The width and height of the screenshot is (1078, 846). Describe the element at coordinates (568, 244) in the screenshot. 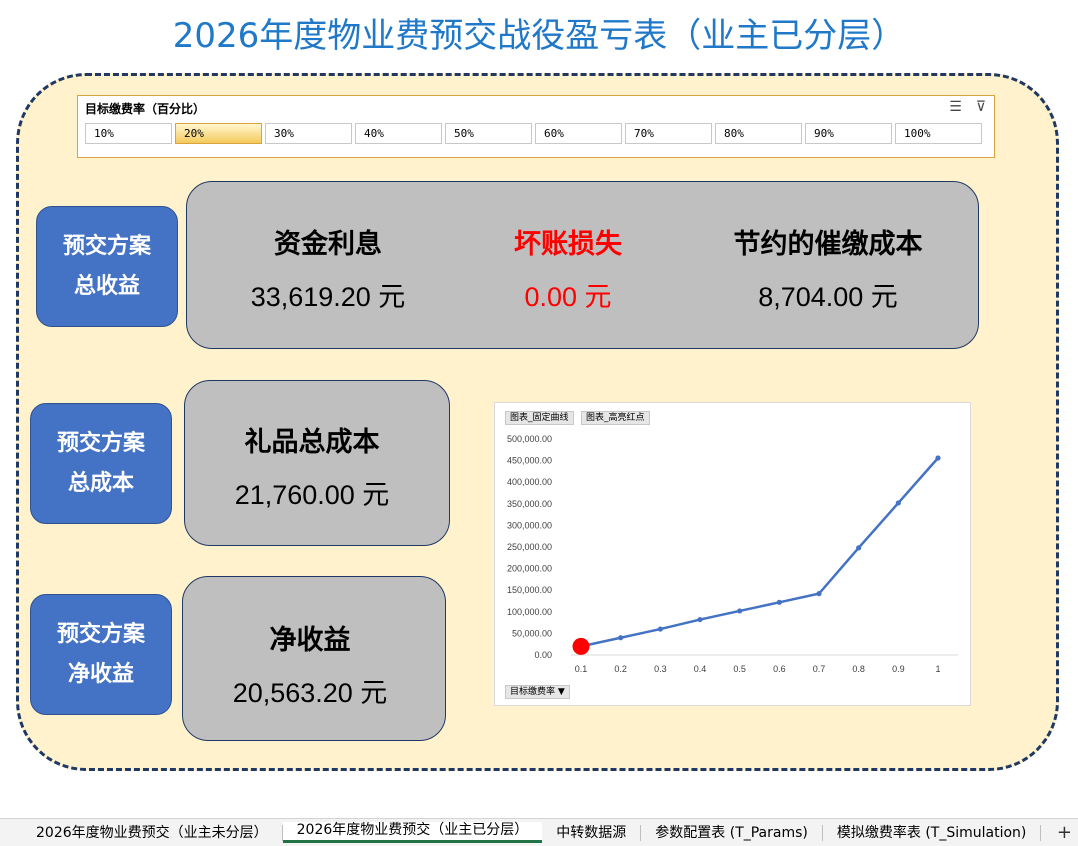

I see `bad-debt-label: 坏账损失` at that location.